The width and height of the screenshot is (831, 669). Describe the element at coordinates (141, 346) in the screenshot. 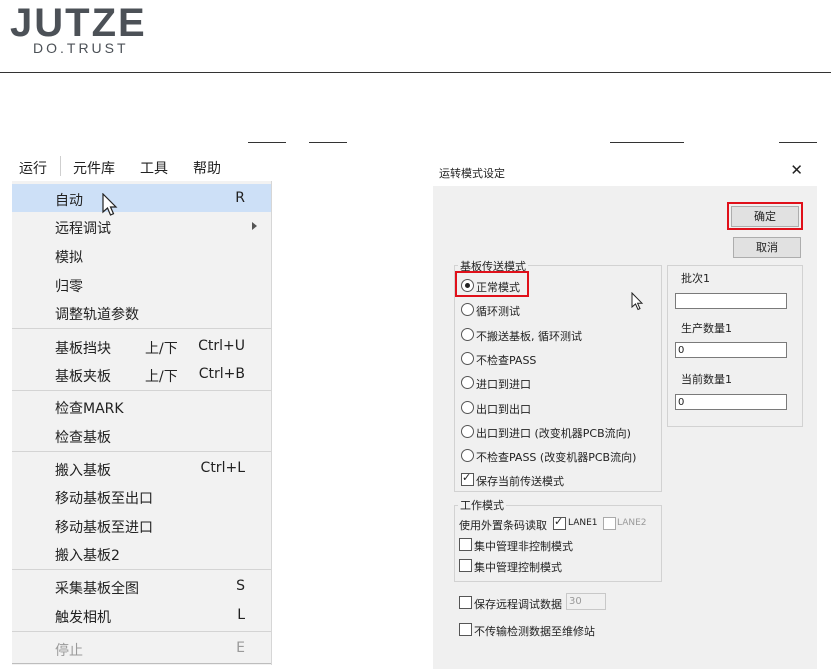

I see `menu-item-board-stopper: 基板挡块 上/下 Ctrl+U` at that location.